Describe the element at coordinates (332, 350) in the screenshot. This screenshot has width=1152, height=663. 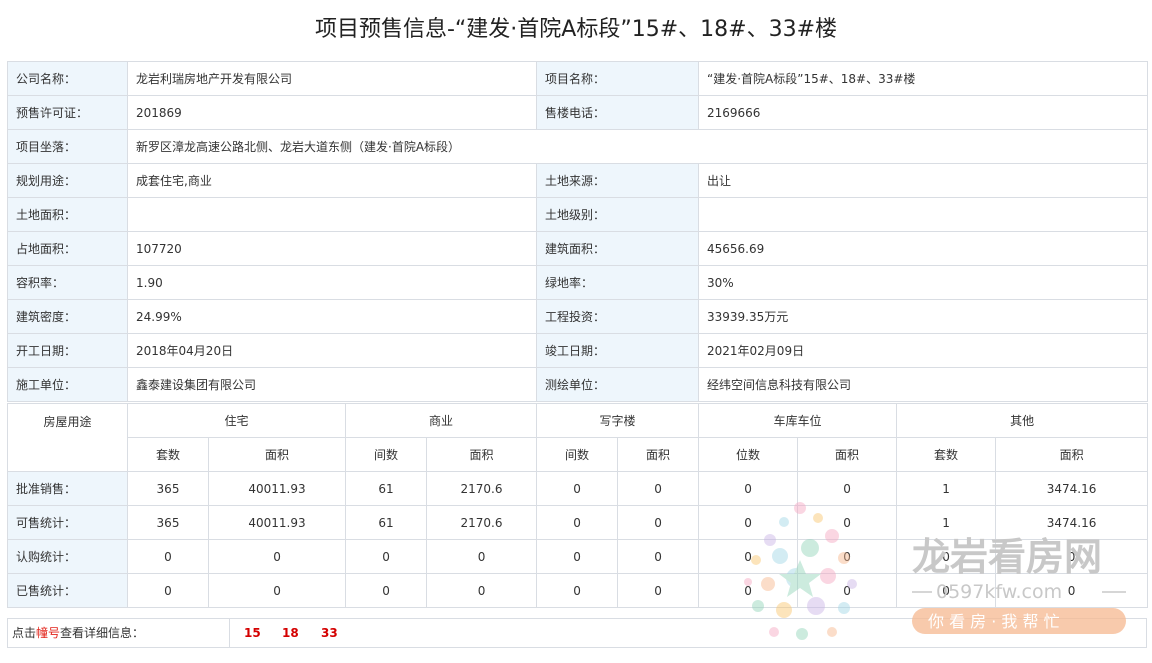
I see `info-value: 2018年04月20日` at that location.